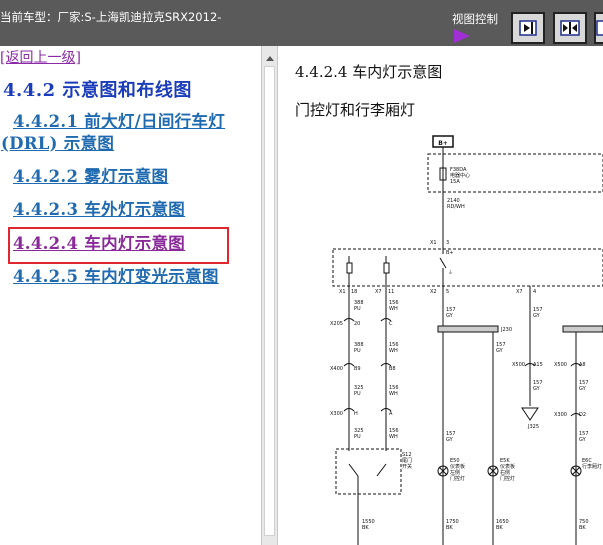  What do you see at coordinates (336, 369) in the screenshot?
I see `x400: X400` at bounding box center [336, 369].